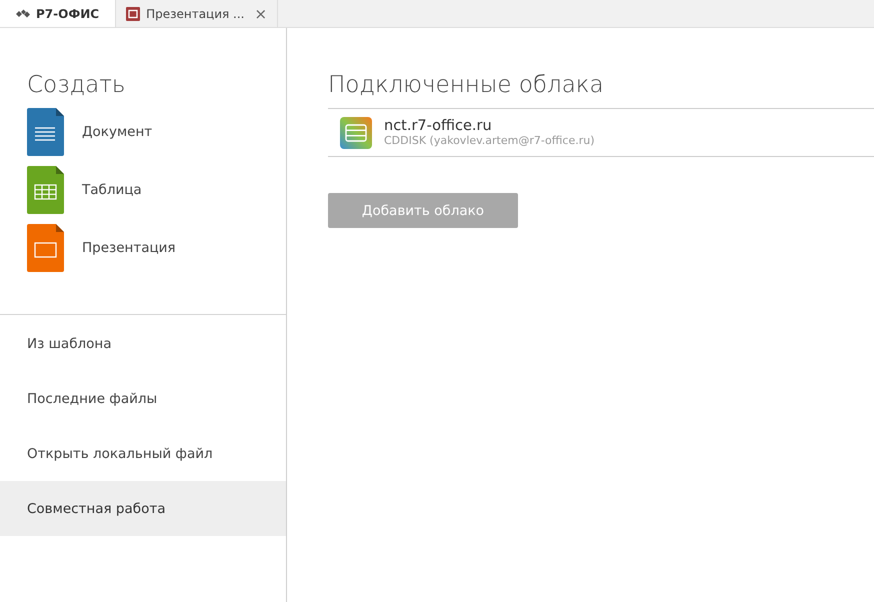 The image size is (874, 602). What do you see at coordinates (143, 508) in the screenshot?
I see `sidebar-item: Совместная работа` at bounding box center [143, 508].